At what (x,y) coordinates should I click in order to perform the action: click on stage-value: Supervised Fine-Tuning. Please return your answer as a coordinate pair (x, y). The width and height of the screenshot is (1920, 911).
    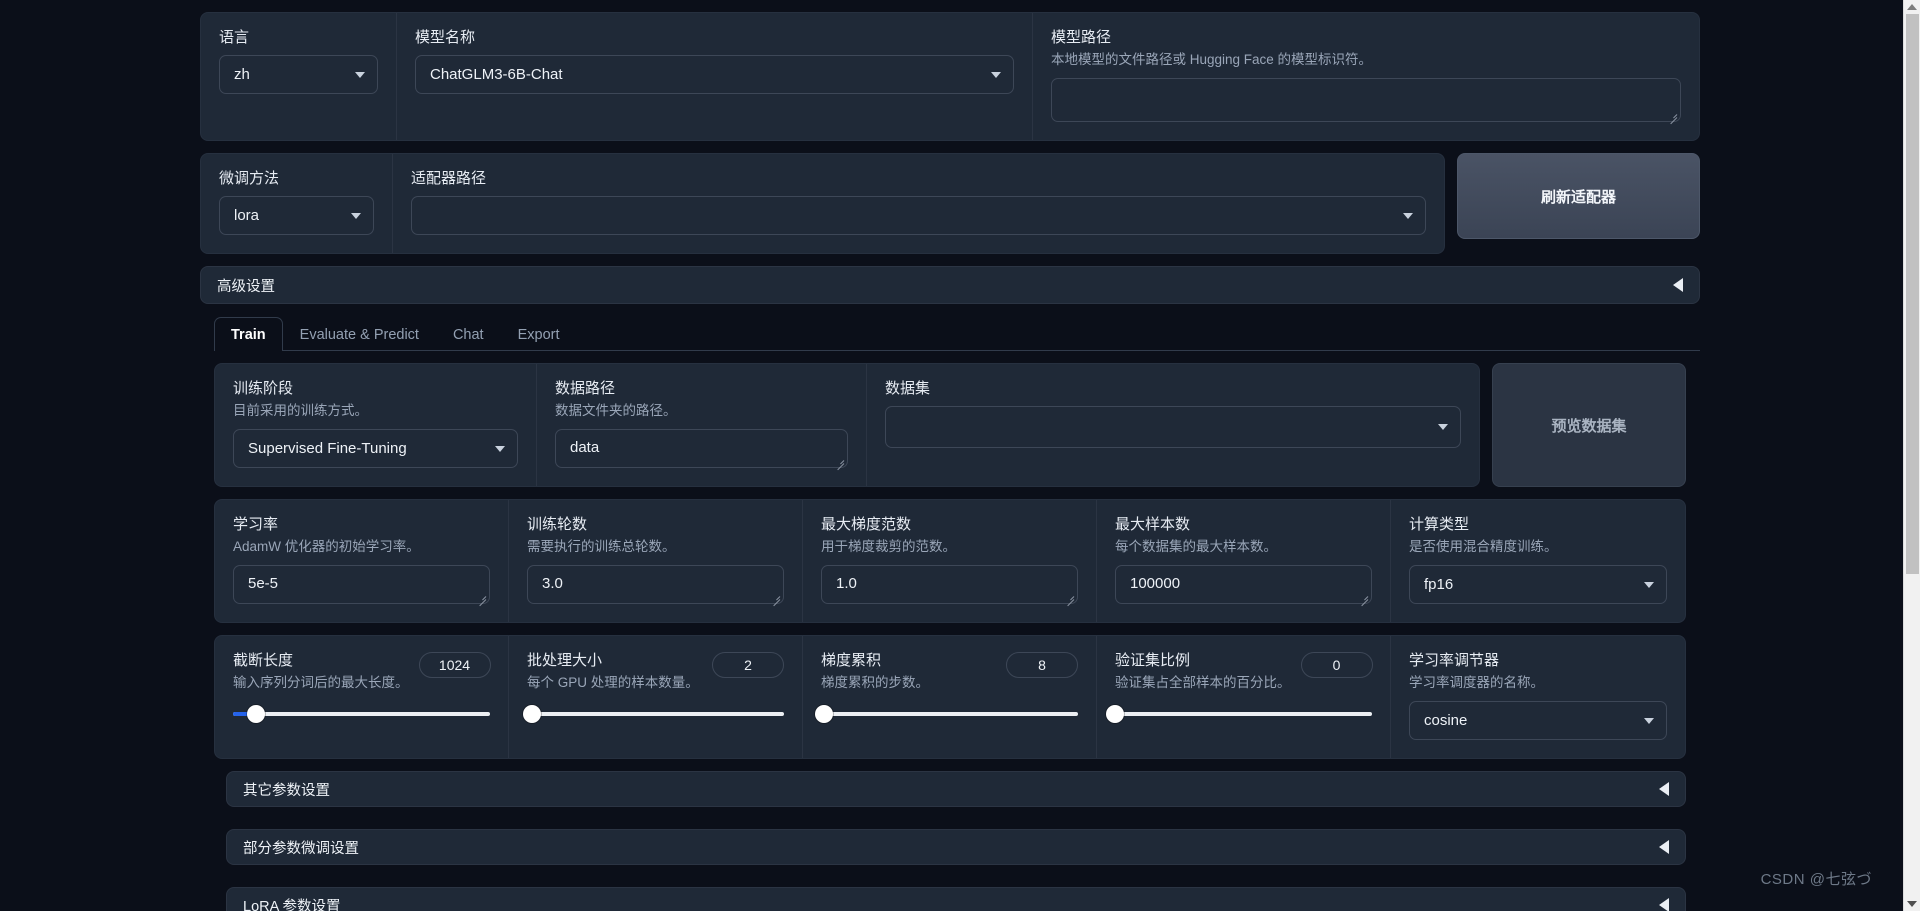
    Looking at the image, I should click on (327, 448).